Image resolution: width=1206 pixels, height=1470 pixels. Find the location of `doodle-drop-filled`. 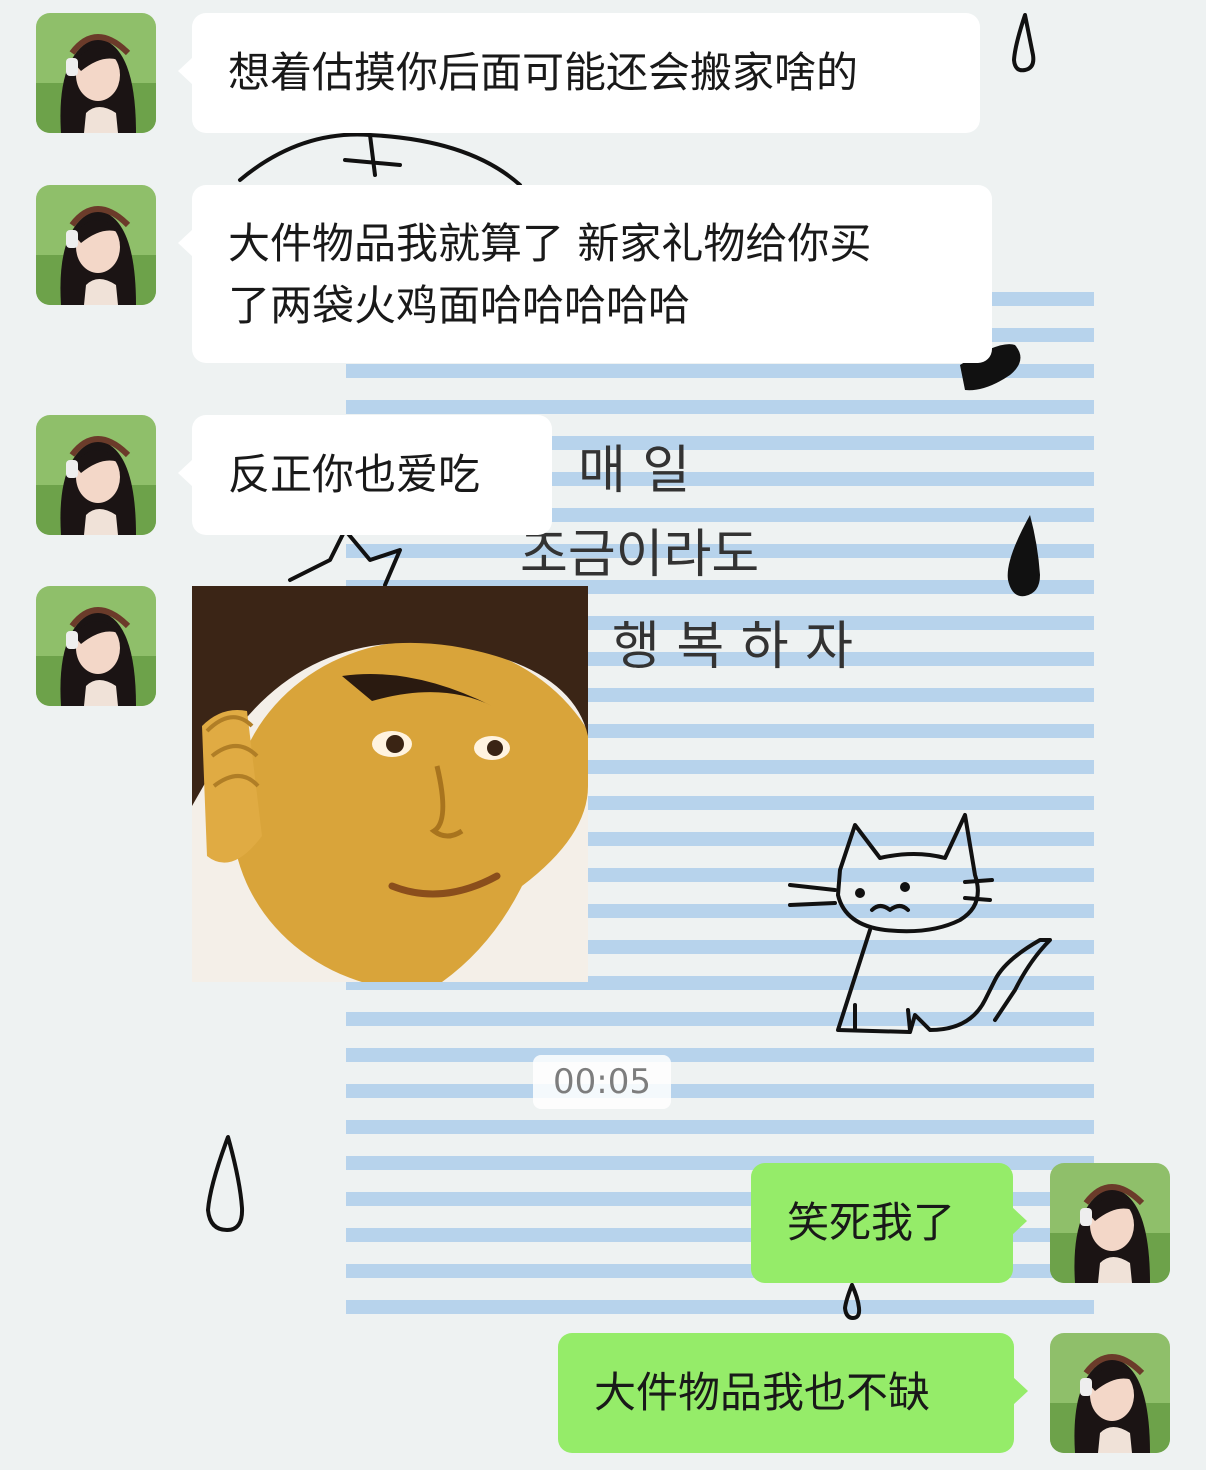

doodle-drop-filled is located at coordinates (1023, 556).